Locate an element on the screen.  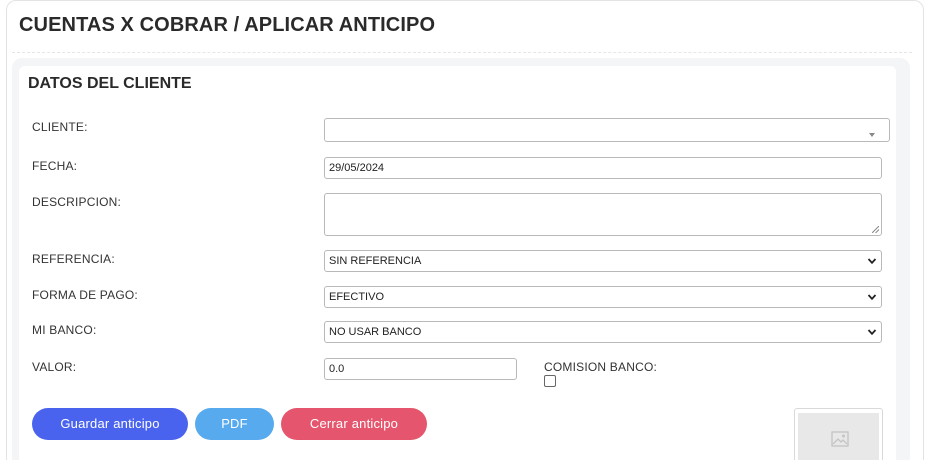
comision-banco-checkbox is located at coordinates (550, 381).